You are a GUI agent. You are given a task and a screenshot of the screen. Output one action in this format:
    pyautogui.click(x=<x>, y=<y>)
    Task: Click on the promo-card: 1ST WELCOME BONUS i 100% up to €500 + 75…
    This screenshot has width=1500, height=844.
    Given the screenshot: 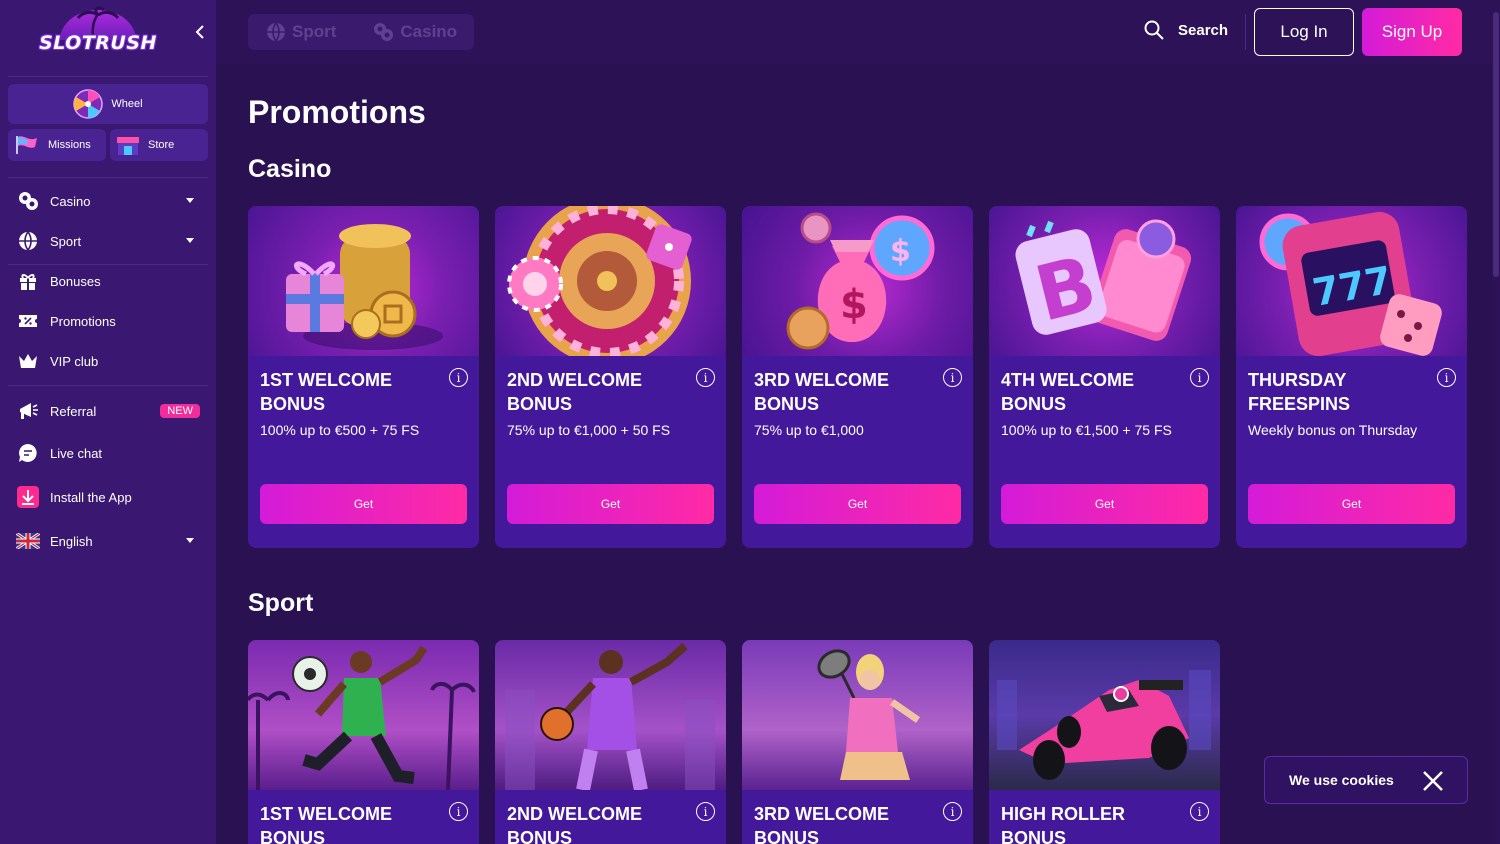 What is the action you would take?
    pyautogui.click(x=363, y=377)
    